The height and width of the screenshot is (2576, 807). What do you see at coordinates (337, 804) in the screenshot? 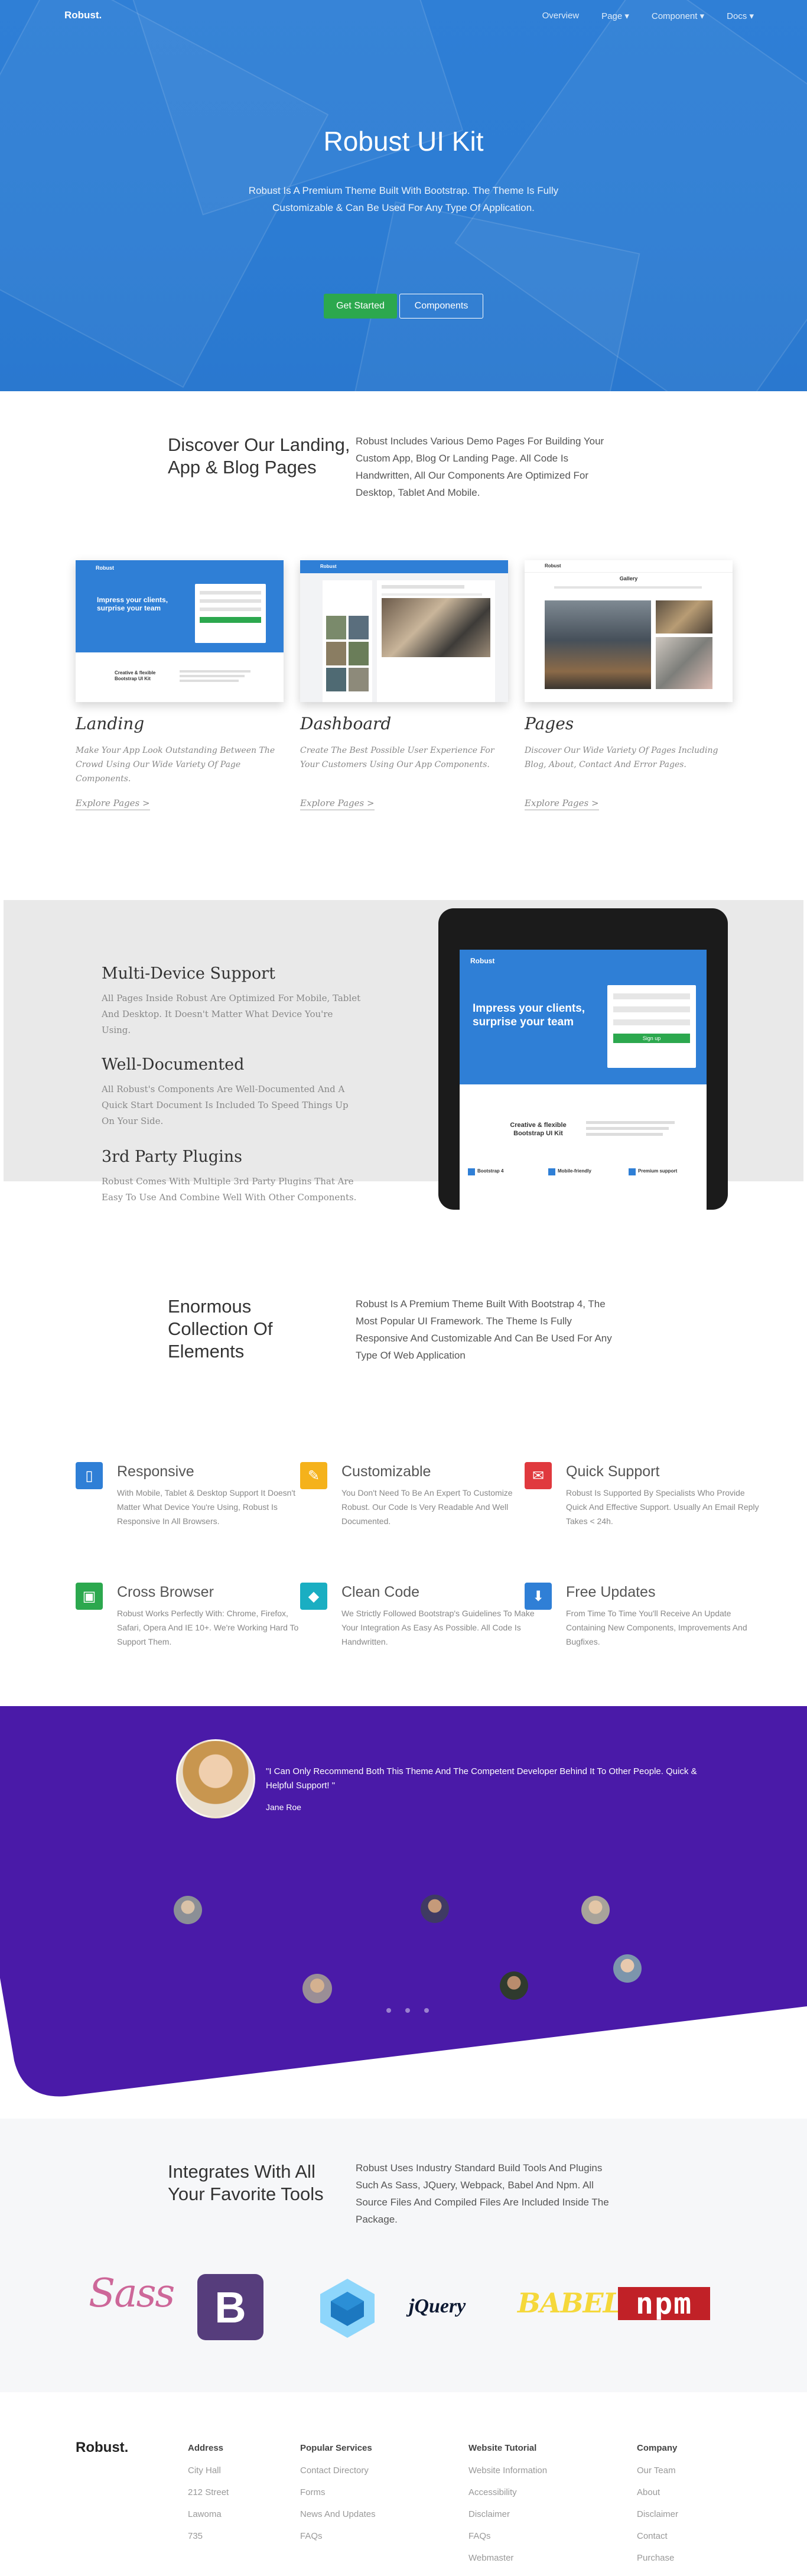
I see `dashboard-explore-link: Explore Pages >` at bounding box center [337, 804].